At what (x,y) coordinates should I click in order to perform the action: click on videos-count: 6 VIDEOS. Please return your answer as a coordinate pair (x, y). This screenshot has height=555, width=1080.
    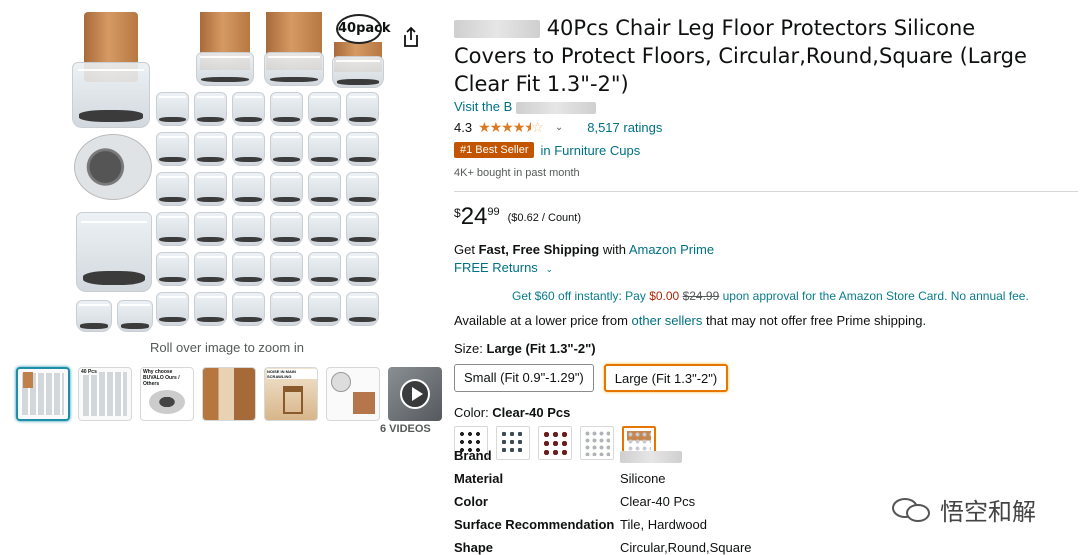
    Looking at the image, I should click on (405, 429).